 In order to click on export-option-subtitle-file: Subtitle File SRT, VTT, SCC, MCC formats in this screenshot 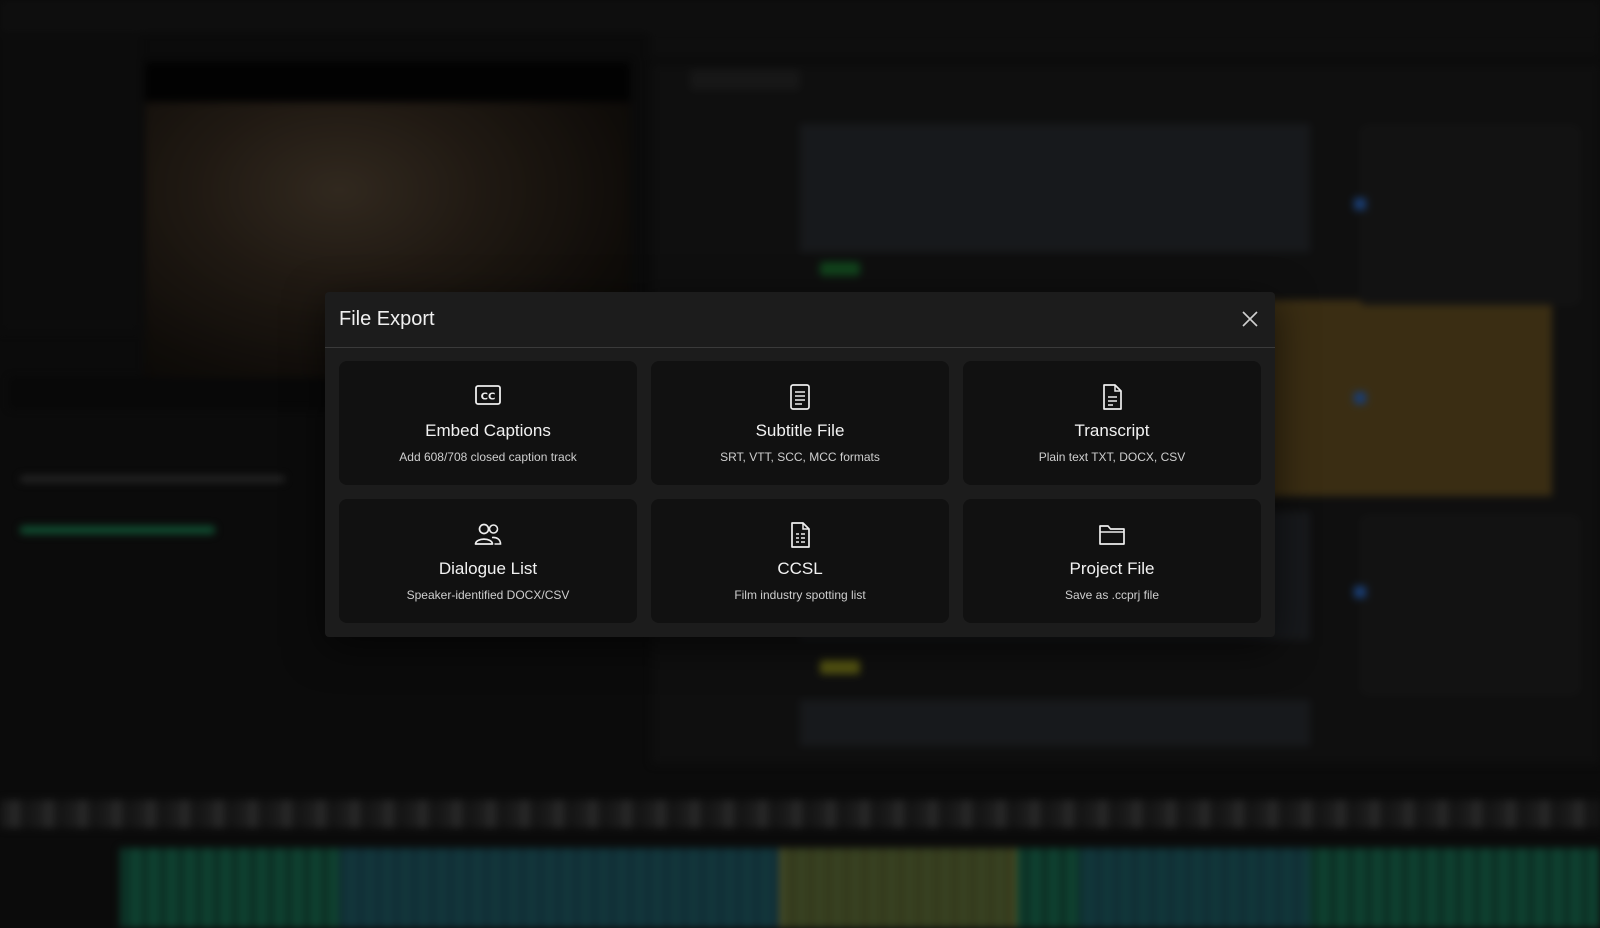, I will do `click(800, 423)`.